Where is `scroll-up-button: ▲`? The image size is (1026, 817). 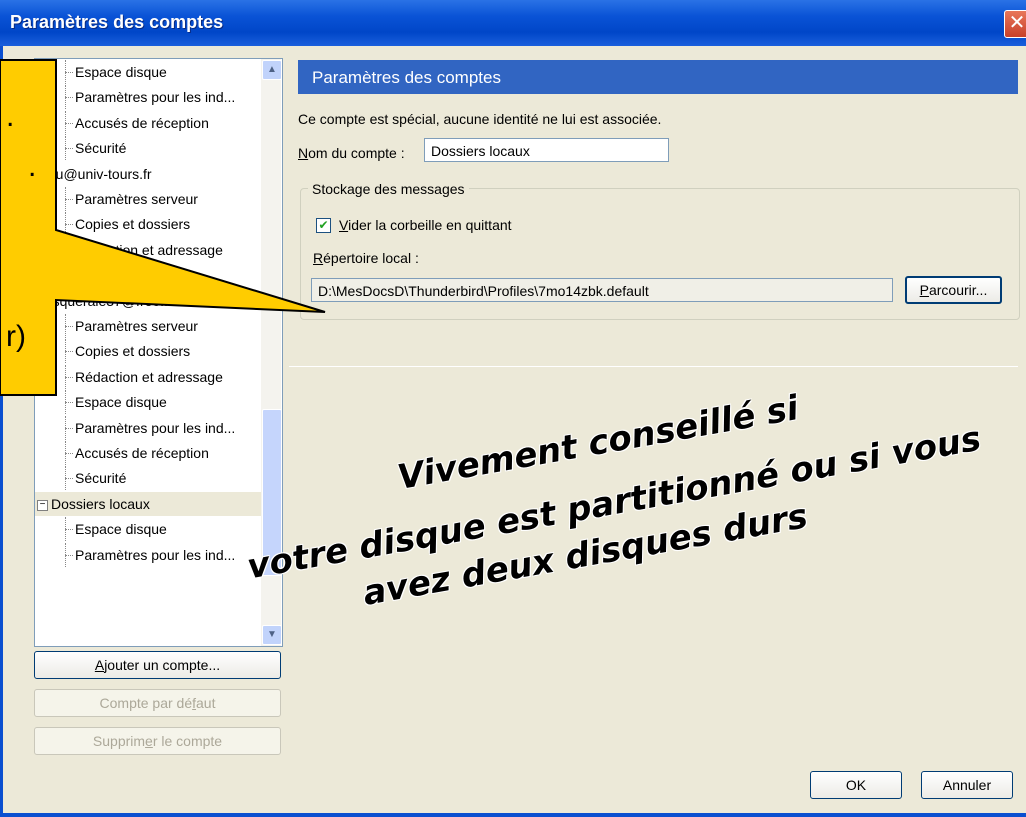
scroll-up-button: ▲ is located at coordinates (272, 70).